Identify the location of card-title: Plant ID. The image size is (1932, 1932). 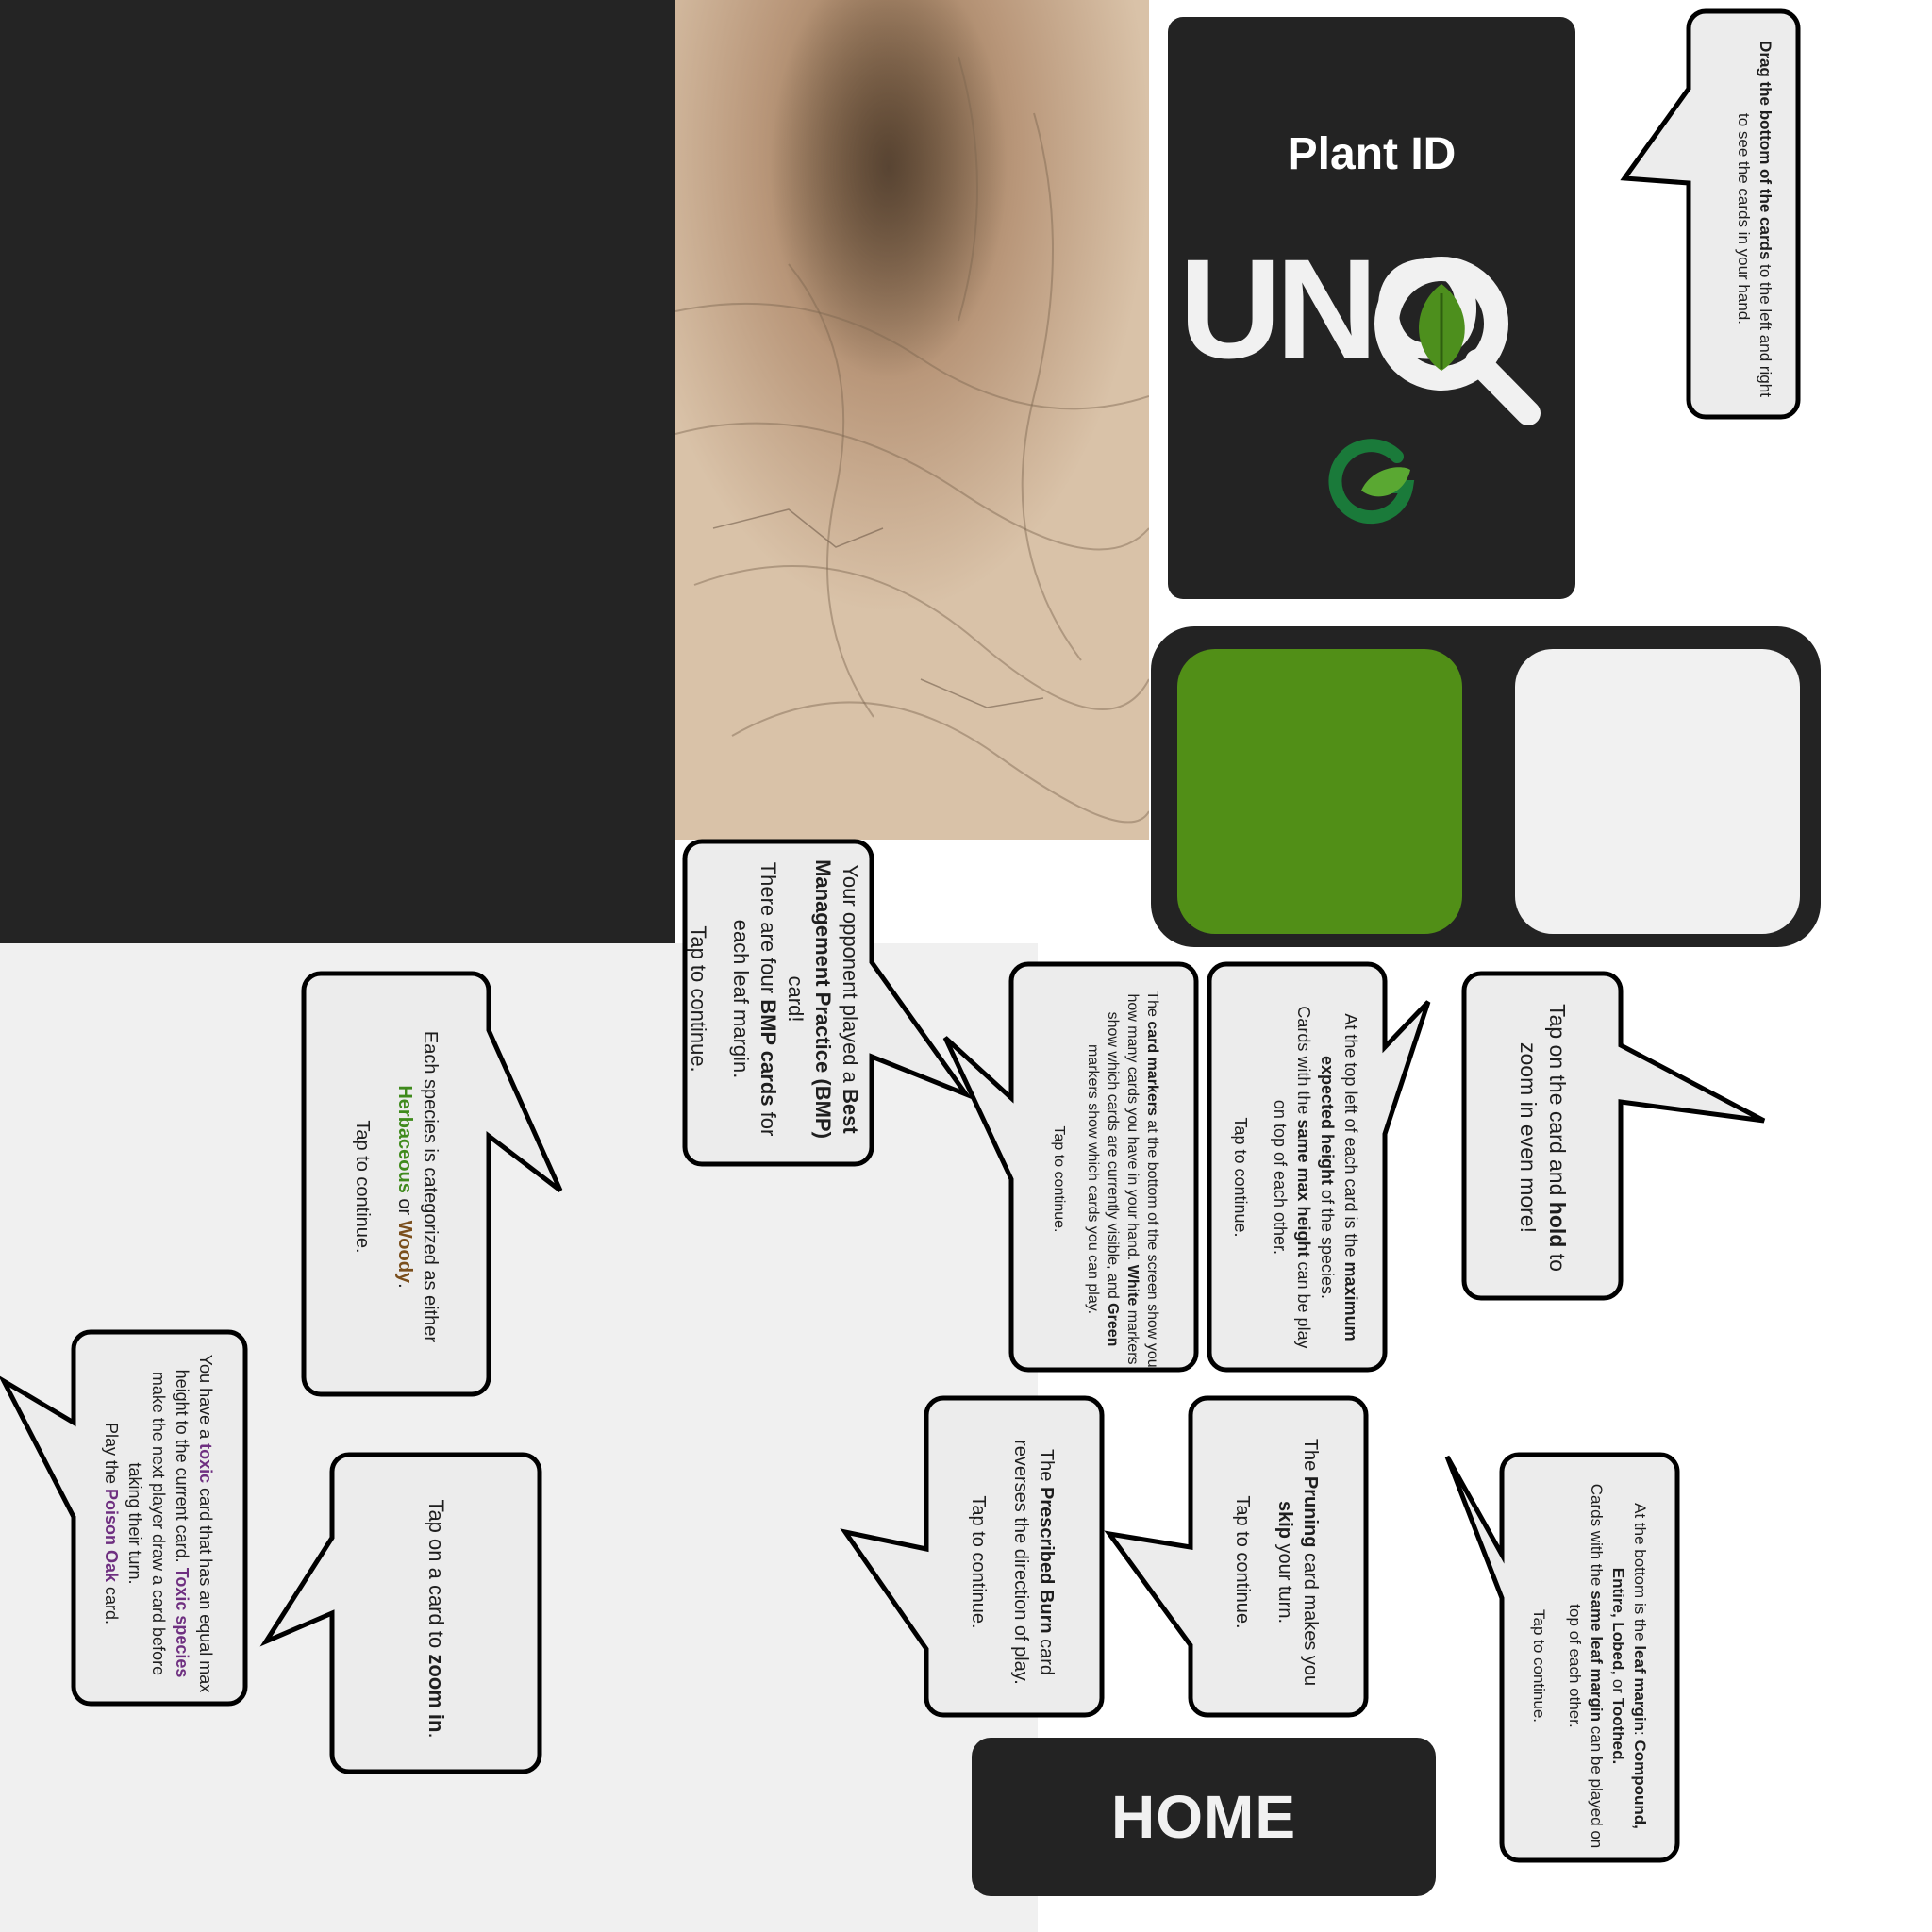
(1372, 154).